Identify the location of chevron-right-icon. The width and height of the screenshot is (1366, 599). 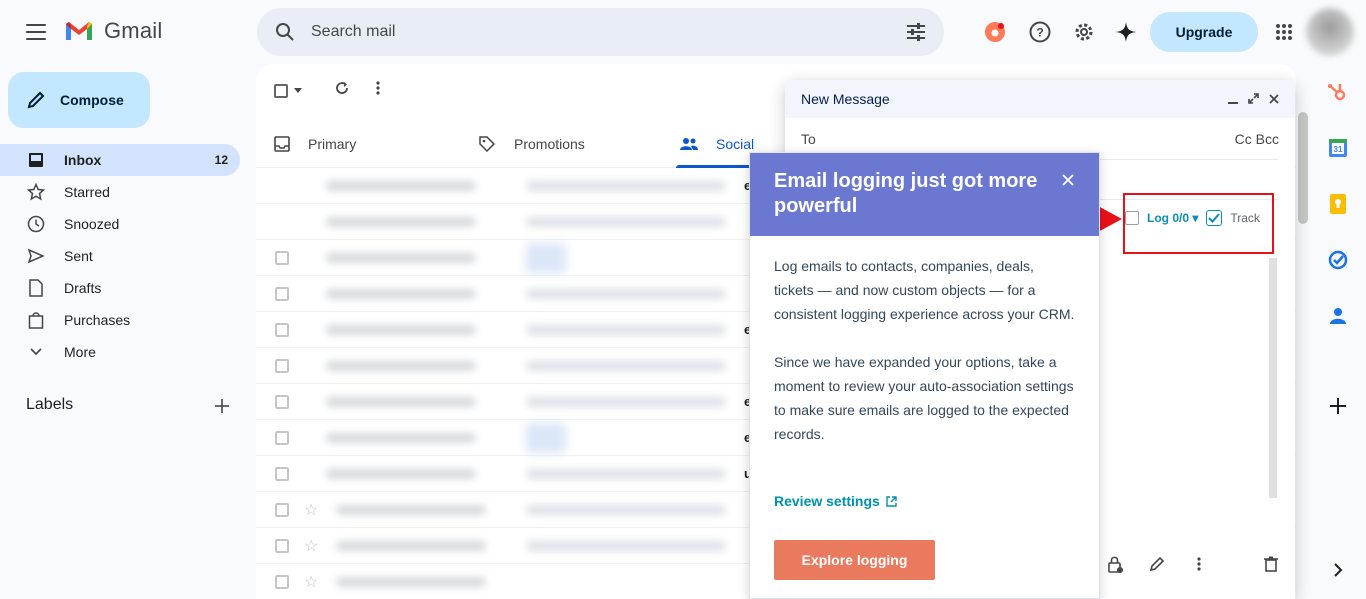
(1338, 570).